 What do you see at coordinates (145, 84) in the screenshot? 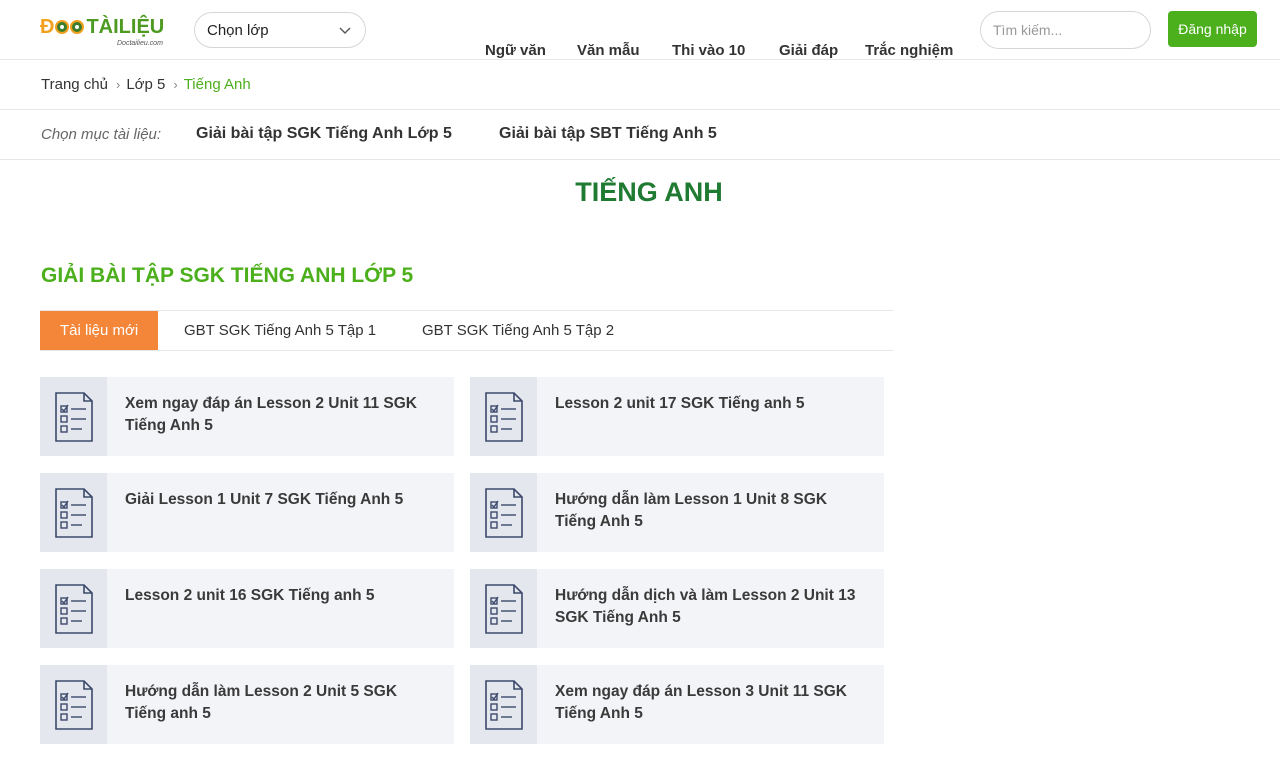
I see `breadcrumb-class: Lớp 5` at bounding box center [145, 84].